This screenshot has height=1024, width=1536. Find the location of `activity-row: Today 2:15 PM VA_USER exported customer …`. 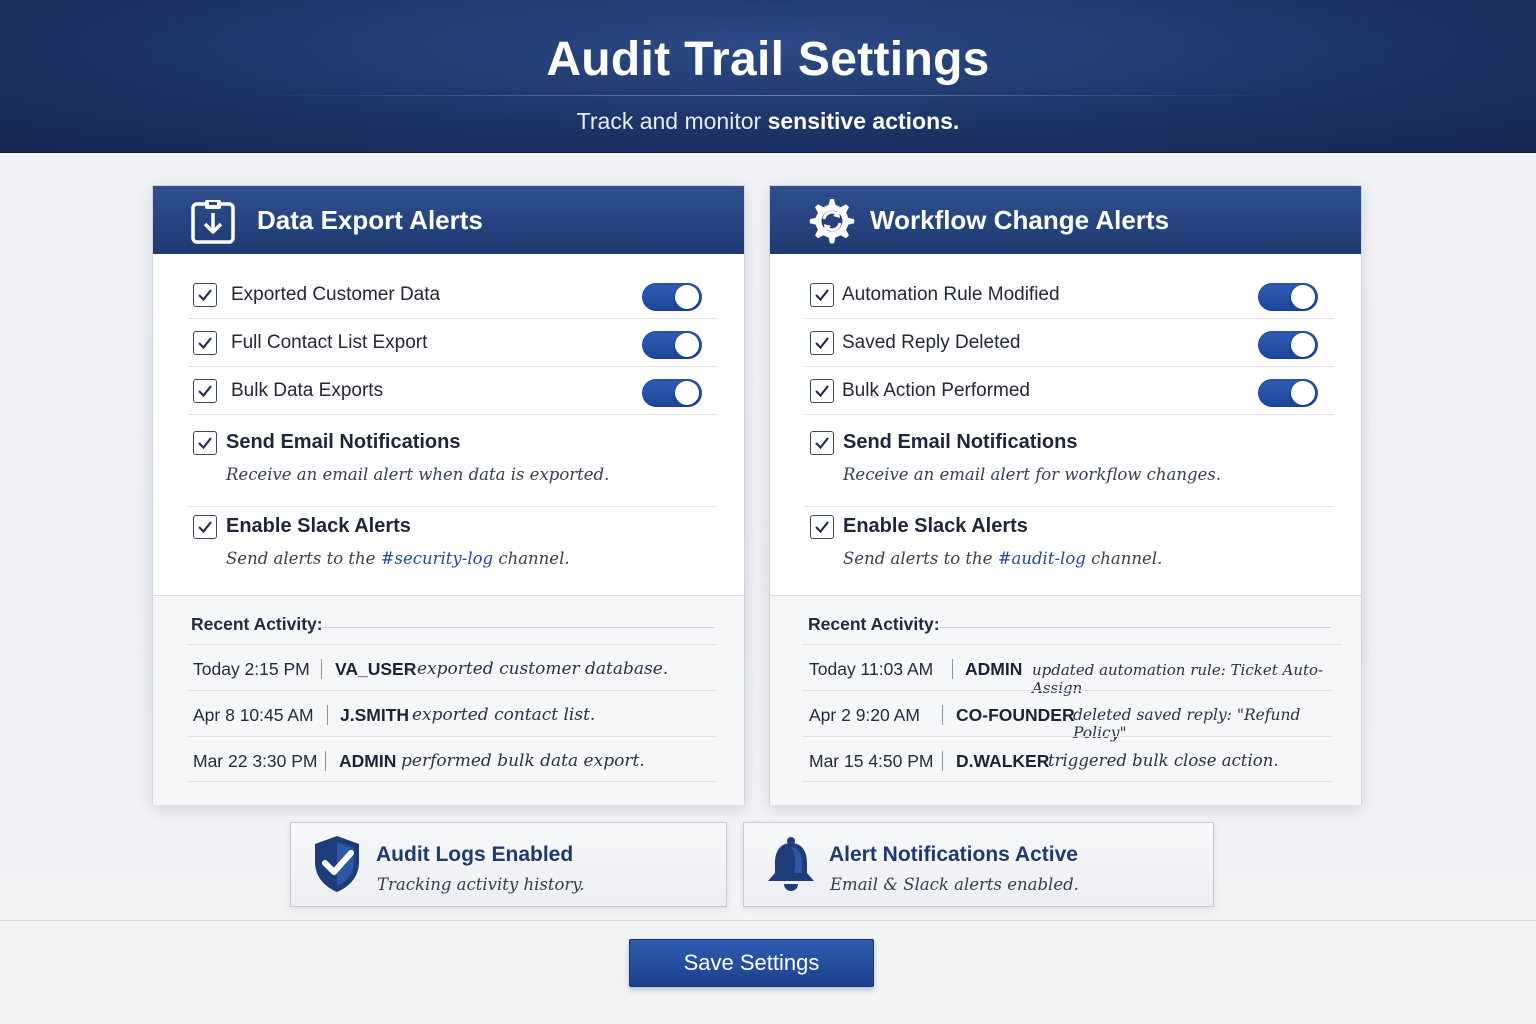

activity-row: Today 2:15 PM VA_USER exported customer … is located at coordinates (452, 667).